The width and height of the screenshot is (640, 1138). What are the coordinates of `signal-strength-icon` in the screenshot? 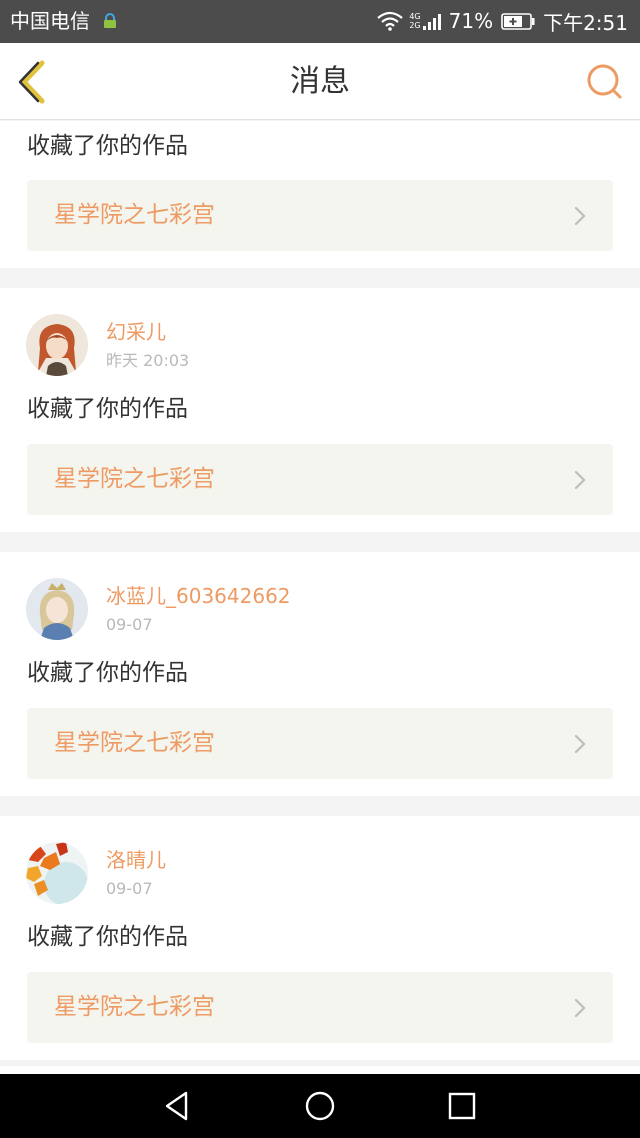 It's located at (431, 22).